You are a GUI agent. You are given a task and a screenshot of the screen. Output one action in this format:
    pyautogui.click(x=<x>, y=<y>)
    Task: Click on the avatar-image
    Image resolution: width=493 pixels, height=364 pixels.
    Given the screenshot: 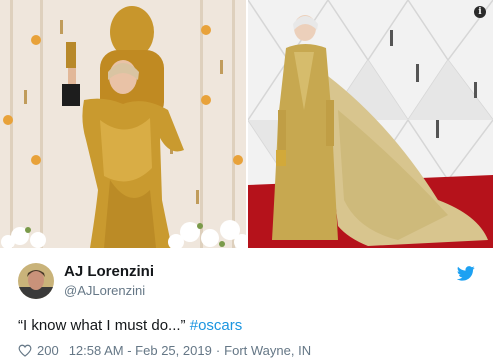 What is the action you would take?
    pyautogui.click(x=36, y=281)
    